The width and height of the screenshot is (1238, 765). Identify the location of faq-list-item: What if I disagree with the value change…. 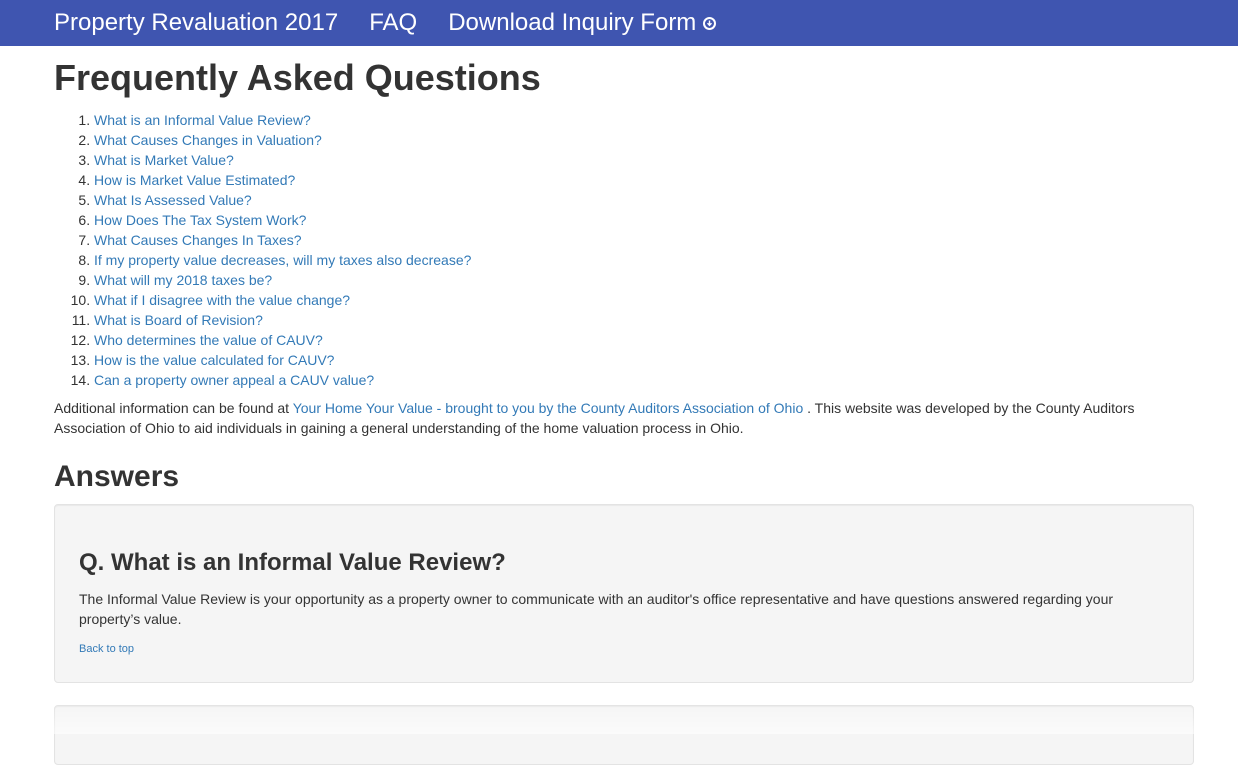
(644, 300).